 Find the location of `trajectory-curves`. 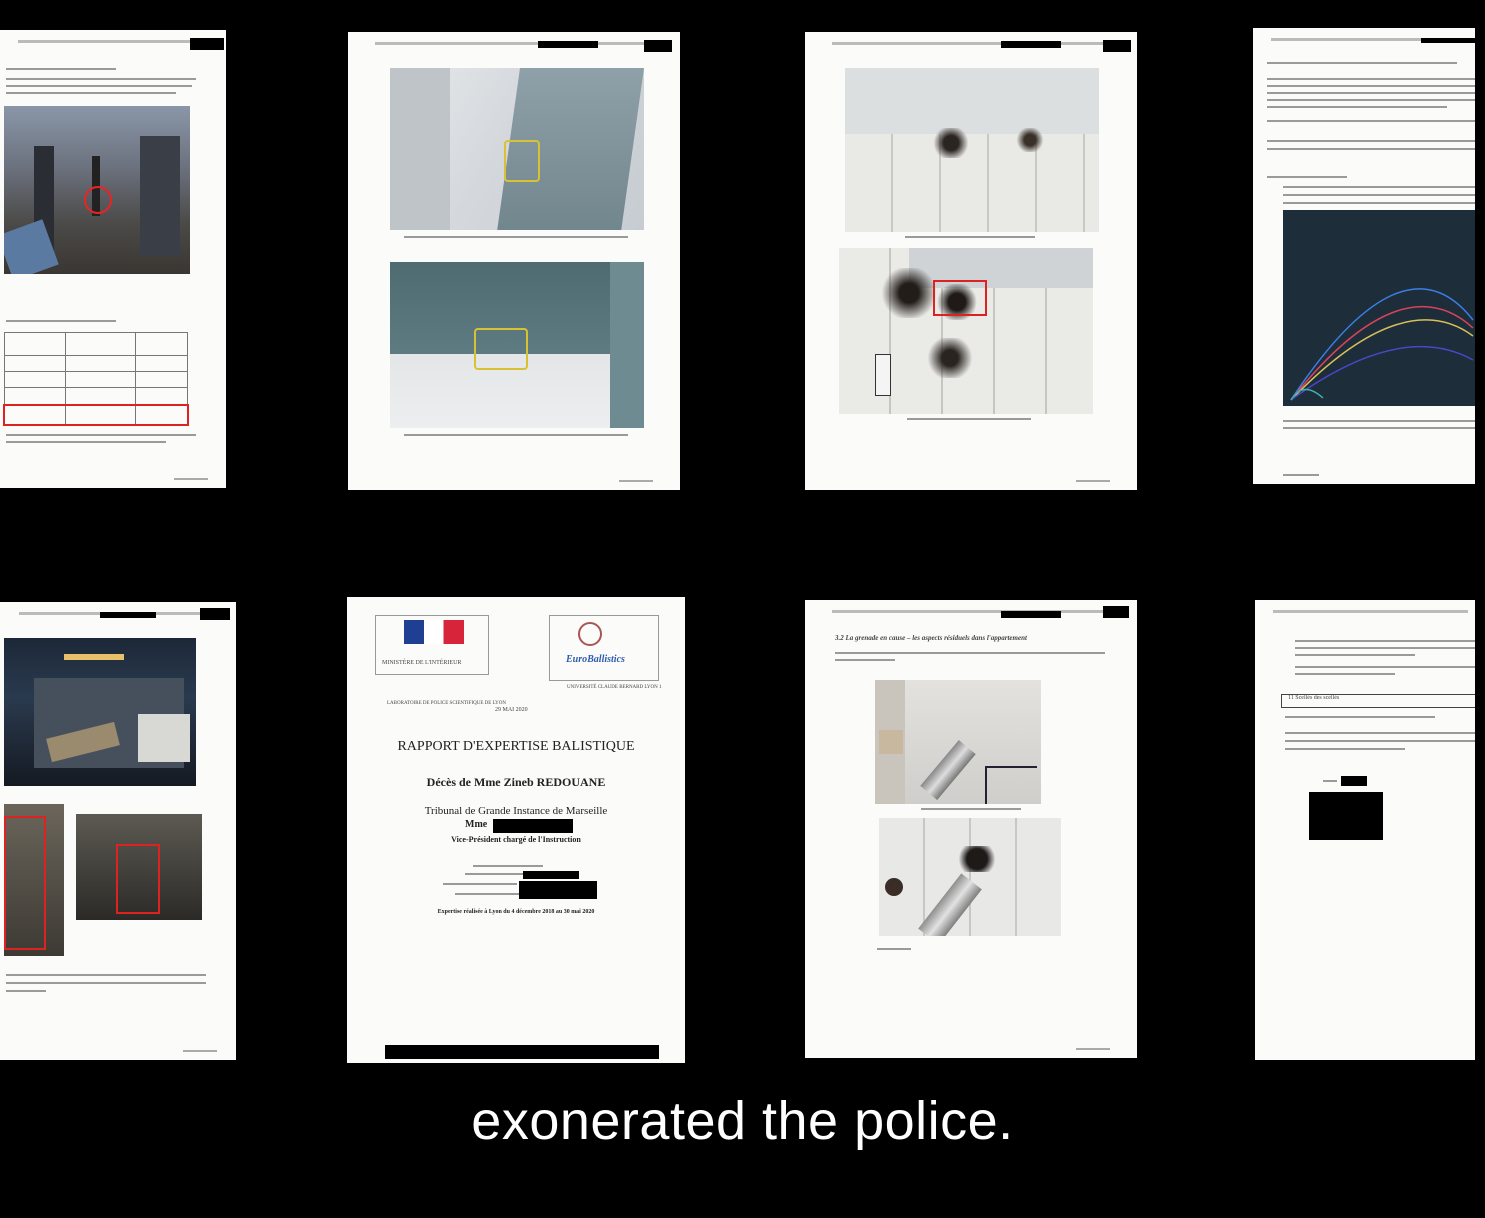

trajectory-curves is located at coordinates (1382, 344).